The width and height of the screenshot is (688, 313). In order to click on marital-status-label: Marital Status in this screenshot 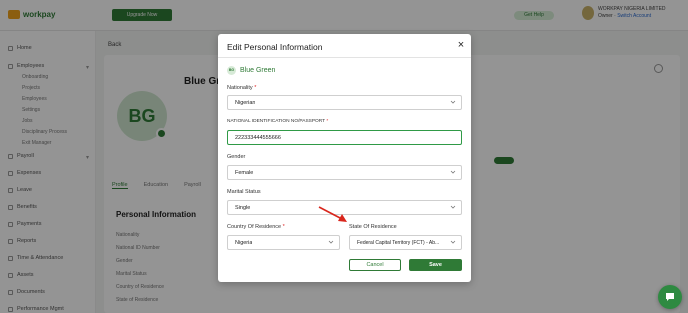, I will do `click(244, 192)`.